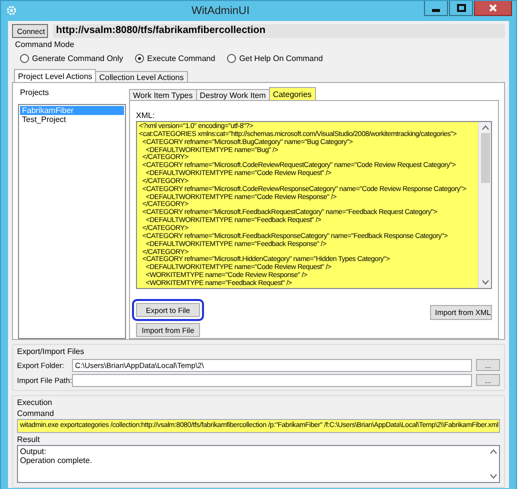  Describe the element at coordinates (35, 402) in the screenshot. I see `group-label: Execution` at that location.